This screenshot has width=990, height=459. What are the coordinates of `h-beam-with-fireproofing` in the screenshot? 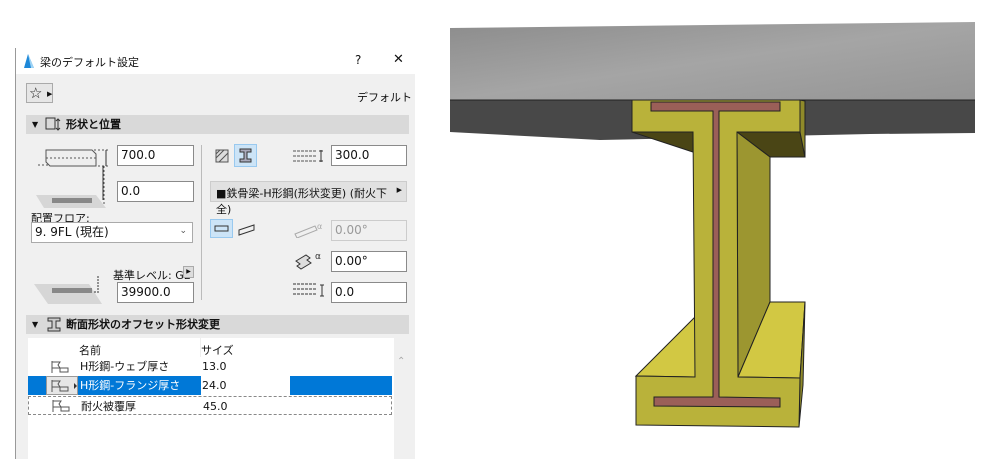 It's located at (718, 263).